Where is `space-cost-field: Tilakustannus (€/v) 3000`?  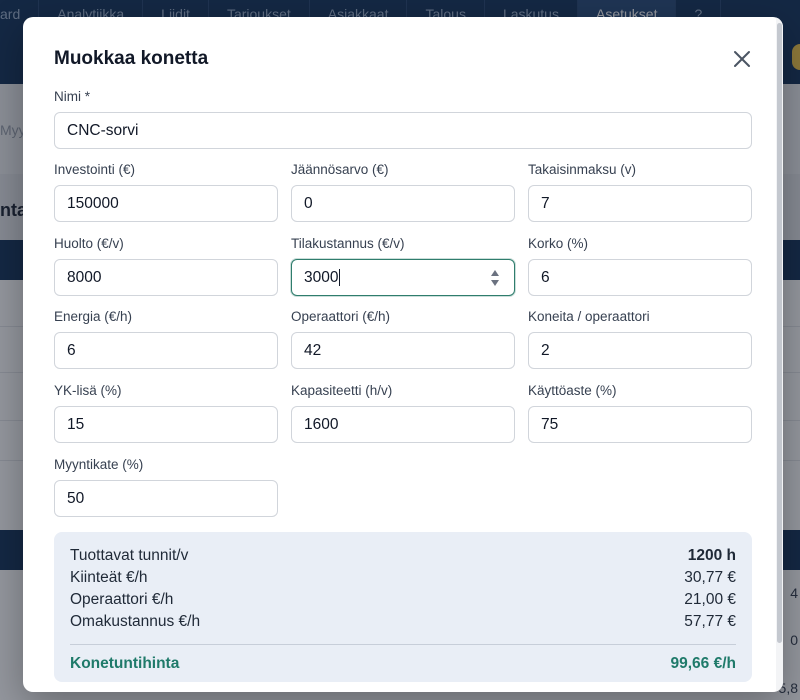
space-cost-field: Tilakustannus (€/v) 3000 is located at coordinates (403, 266).